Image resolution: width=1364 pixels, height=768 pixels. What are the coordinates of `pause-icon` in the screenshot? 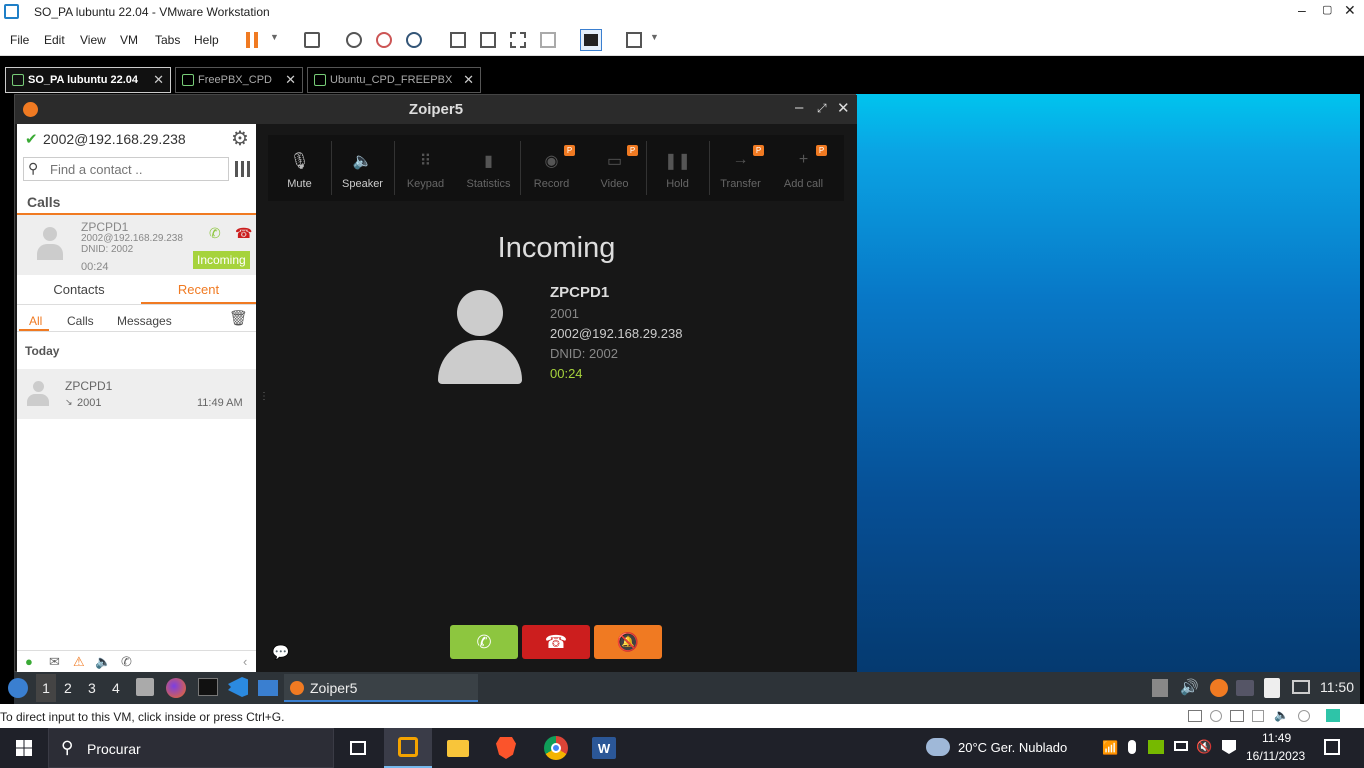 It's located at (248, 40).